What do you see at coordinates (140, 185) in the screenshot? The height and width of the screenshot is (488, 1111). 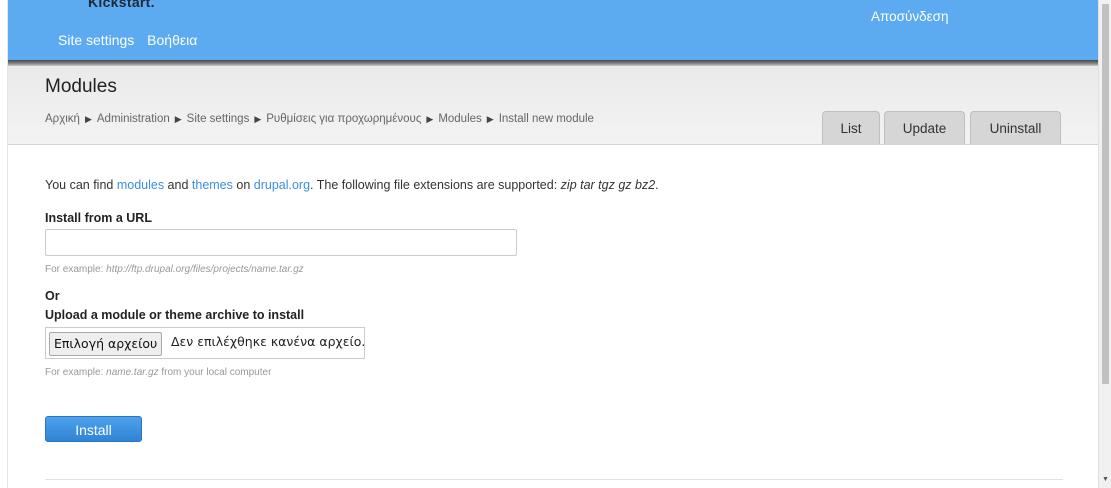 I see `modules-link: modules` at bounding box center [140, 185].